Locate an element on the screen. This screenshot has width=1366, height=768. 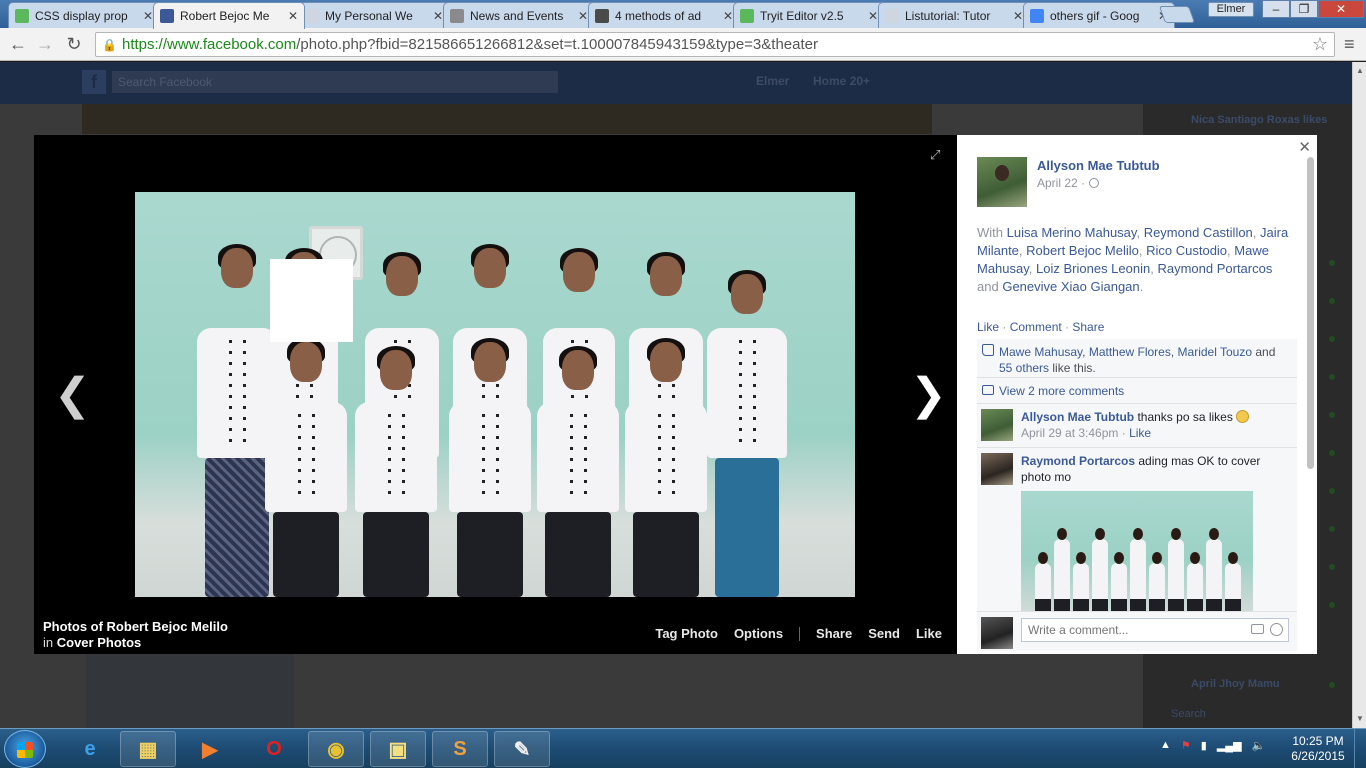
close-viewer-icon: ✕ is located at coordinates (1304, 147).